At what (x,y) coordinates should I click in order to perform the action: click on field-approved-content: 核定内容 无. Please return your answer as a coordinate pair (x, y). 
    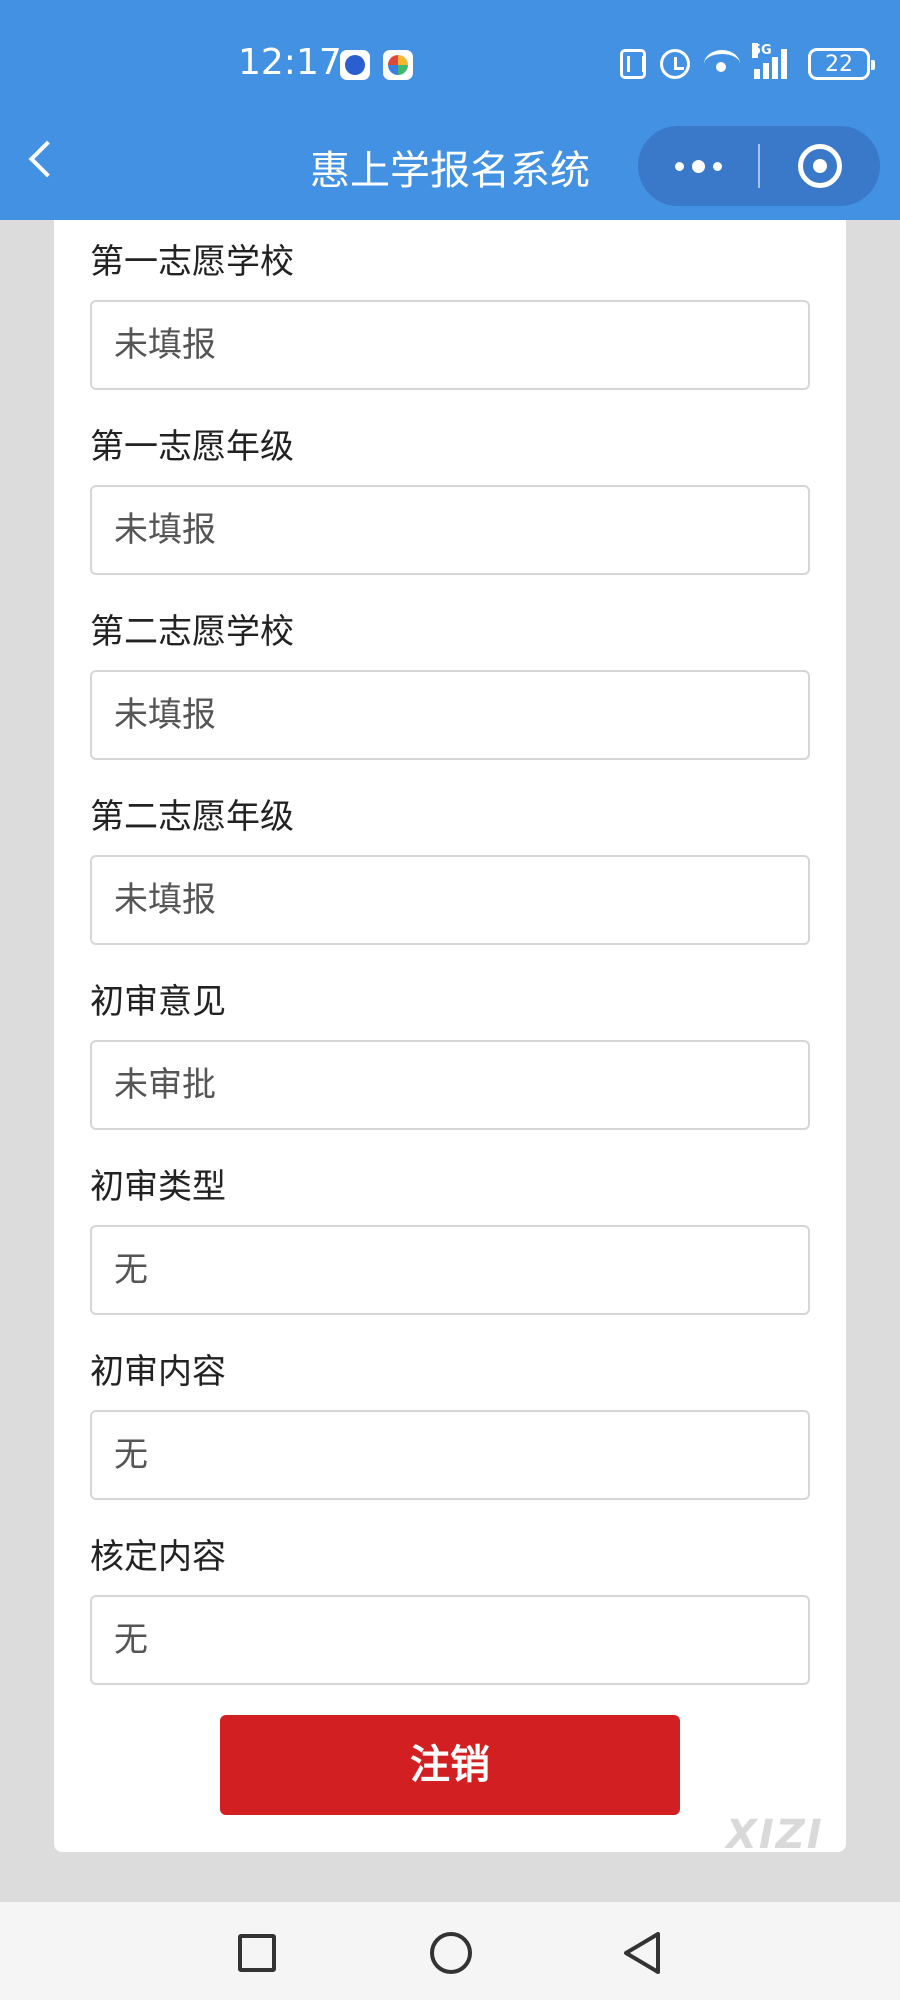
    Looking at the image, I should click on (450, 1609).